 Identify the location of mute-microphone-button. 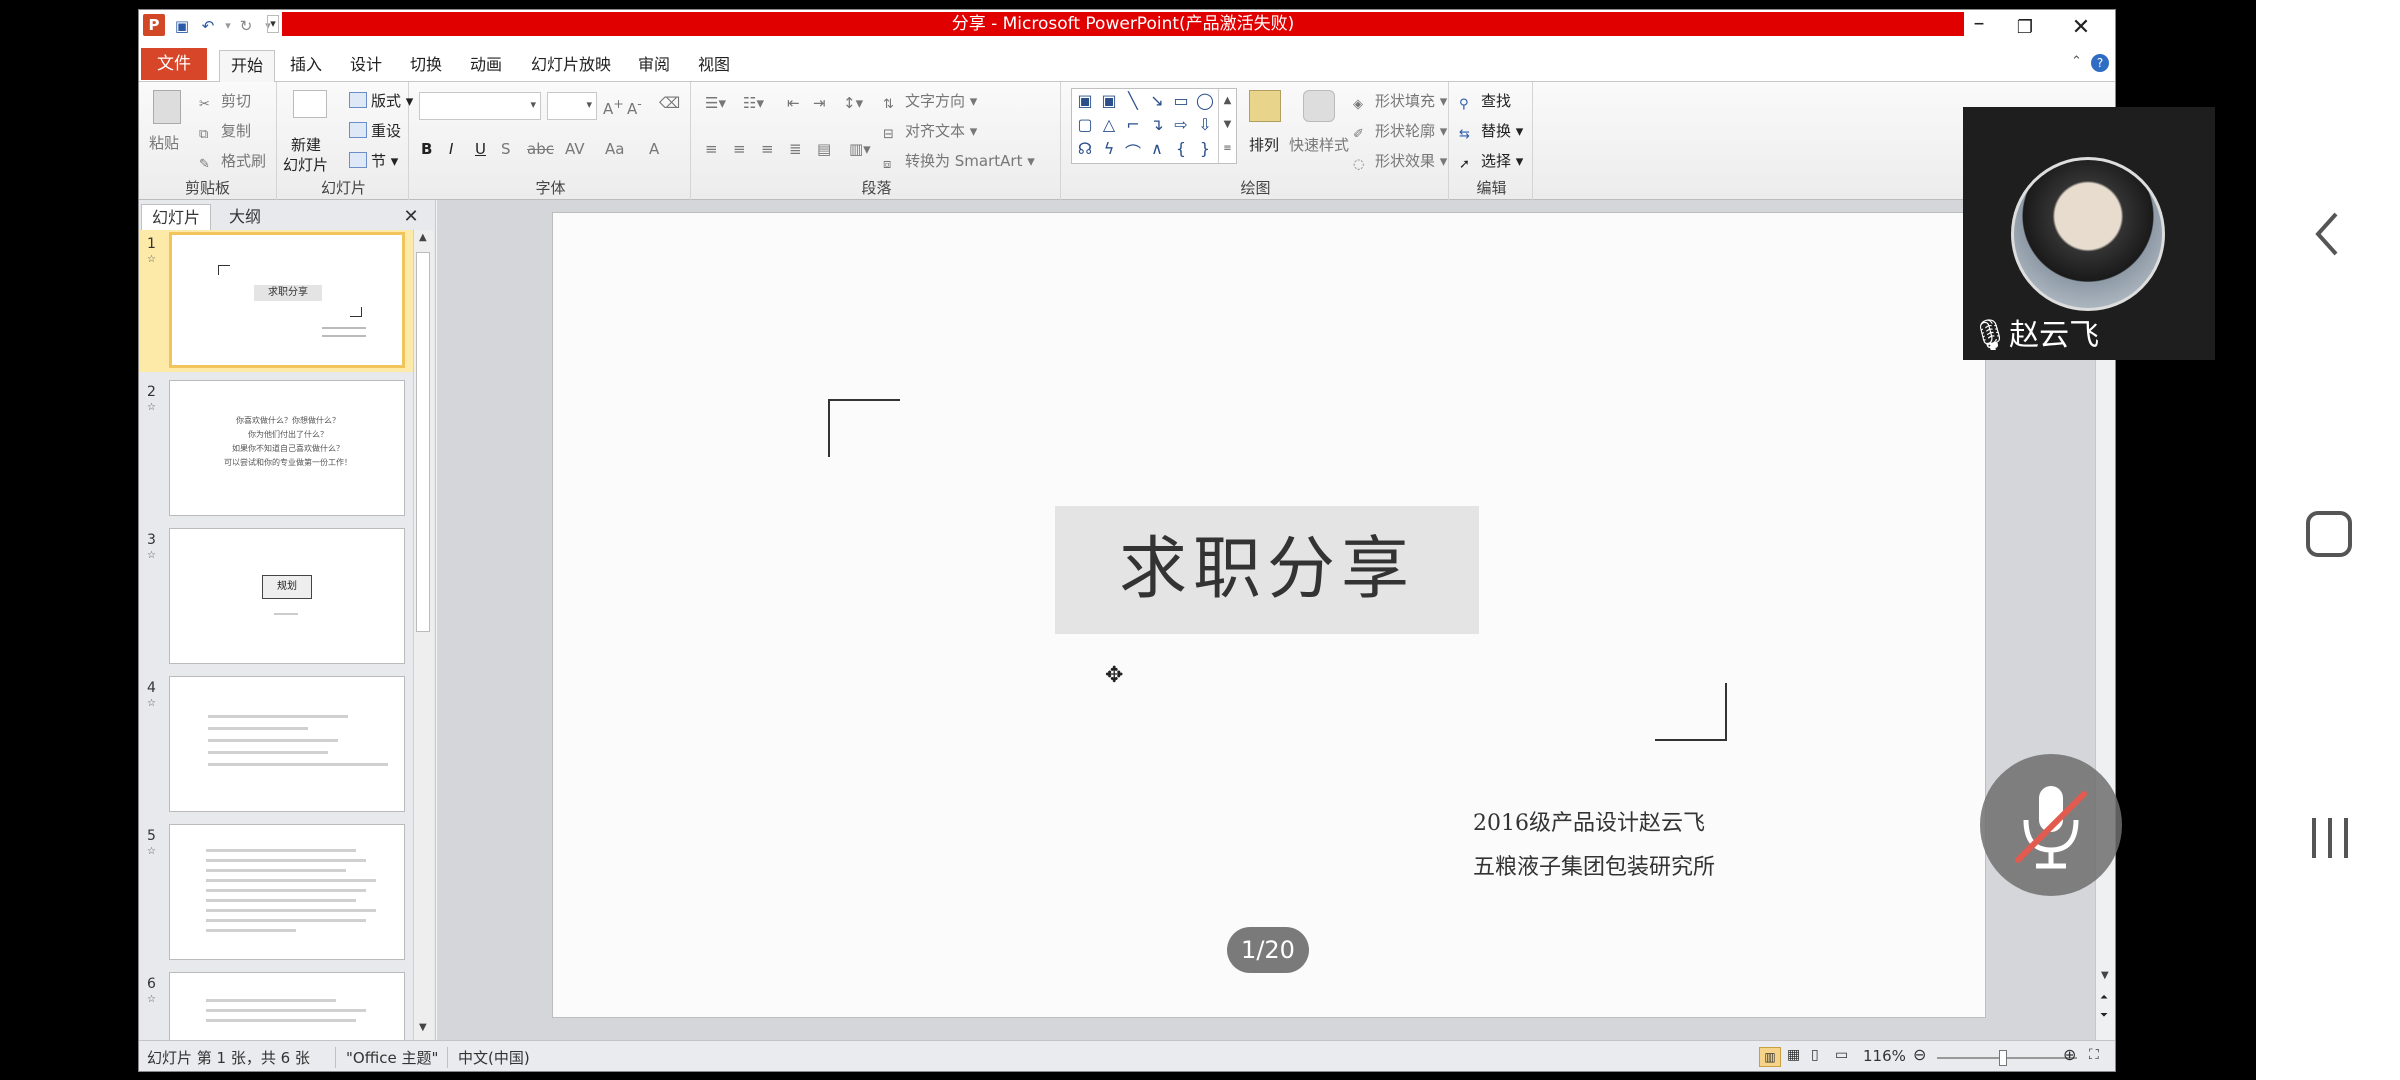
(2051, 825).